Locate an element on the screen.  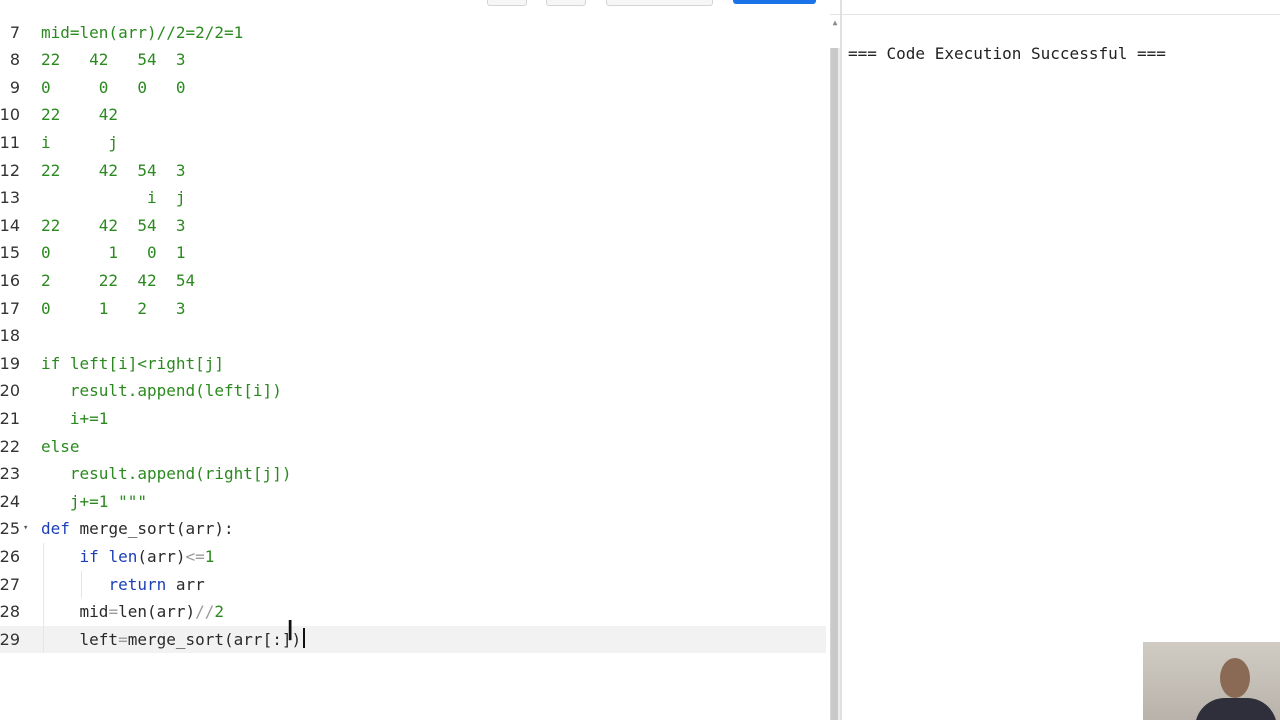
line-number: 16 is located at coordinates (10, 280).